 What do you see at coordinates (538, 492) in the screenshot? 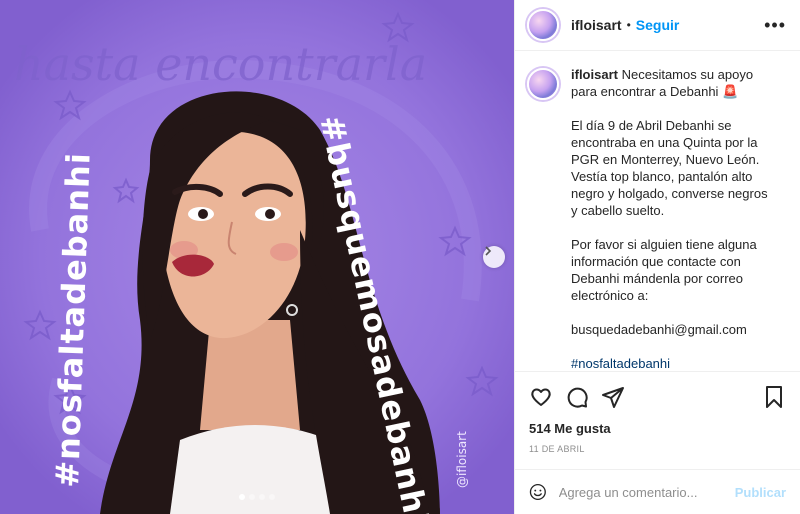
I see `emoji-icon` at bounding box center [538, 492].